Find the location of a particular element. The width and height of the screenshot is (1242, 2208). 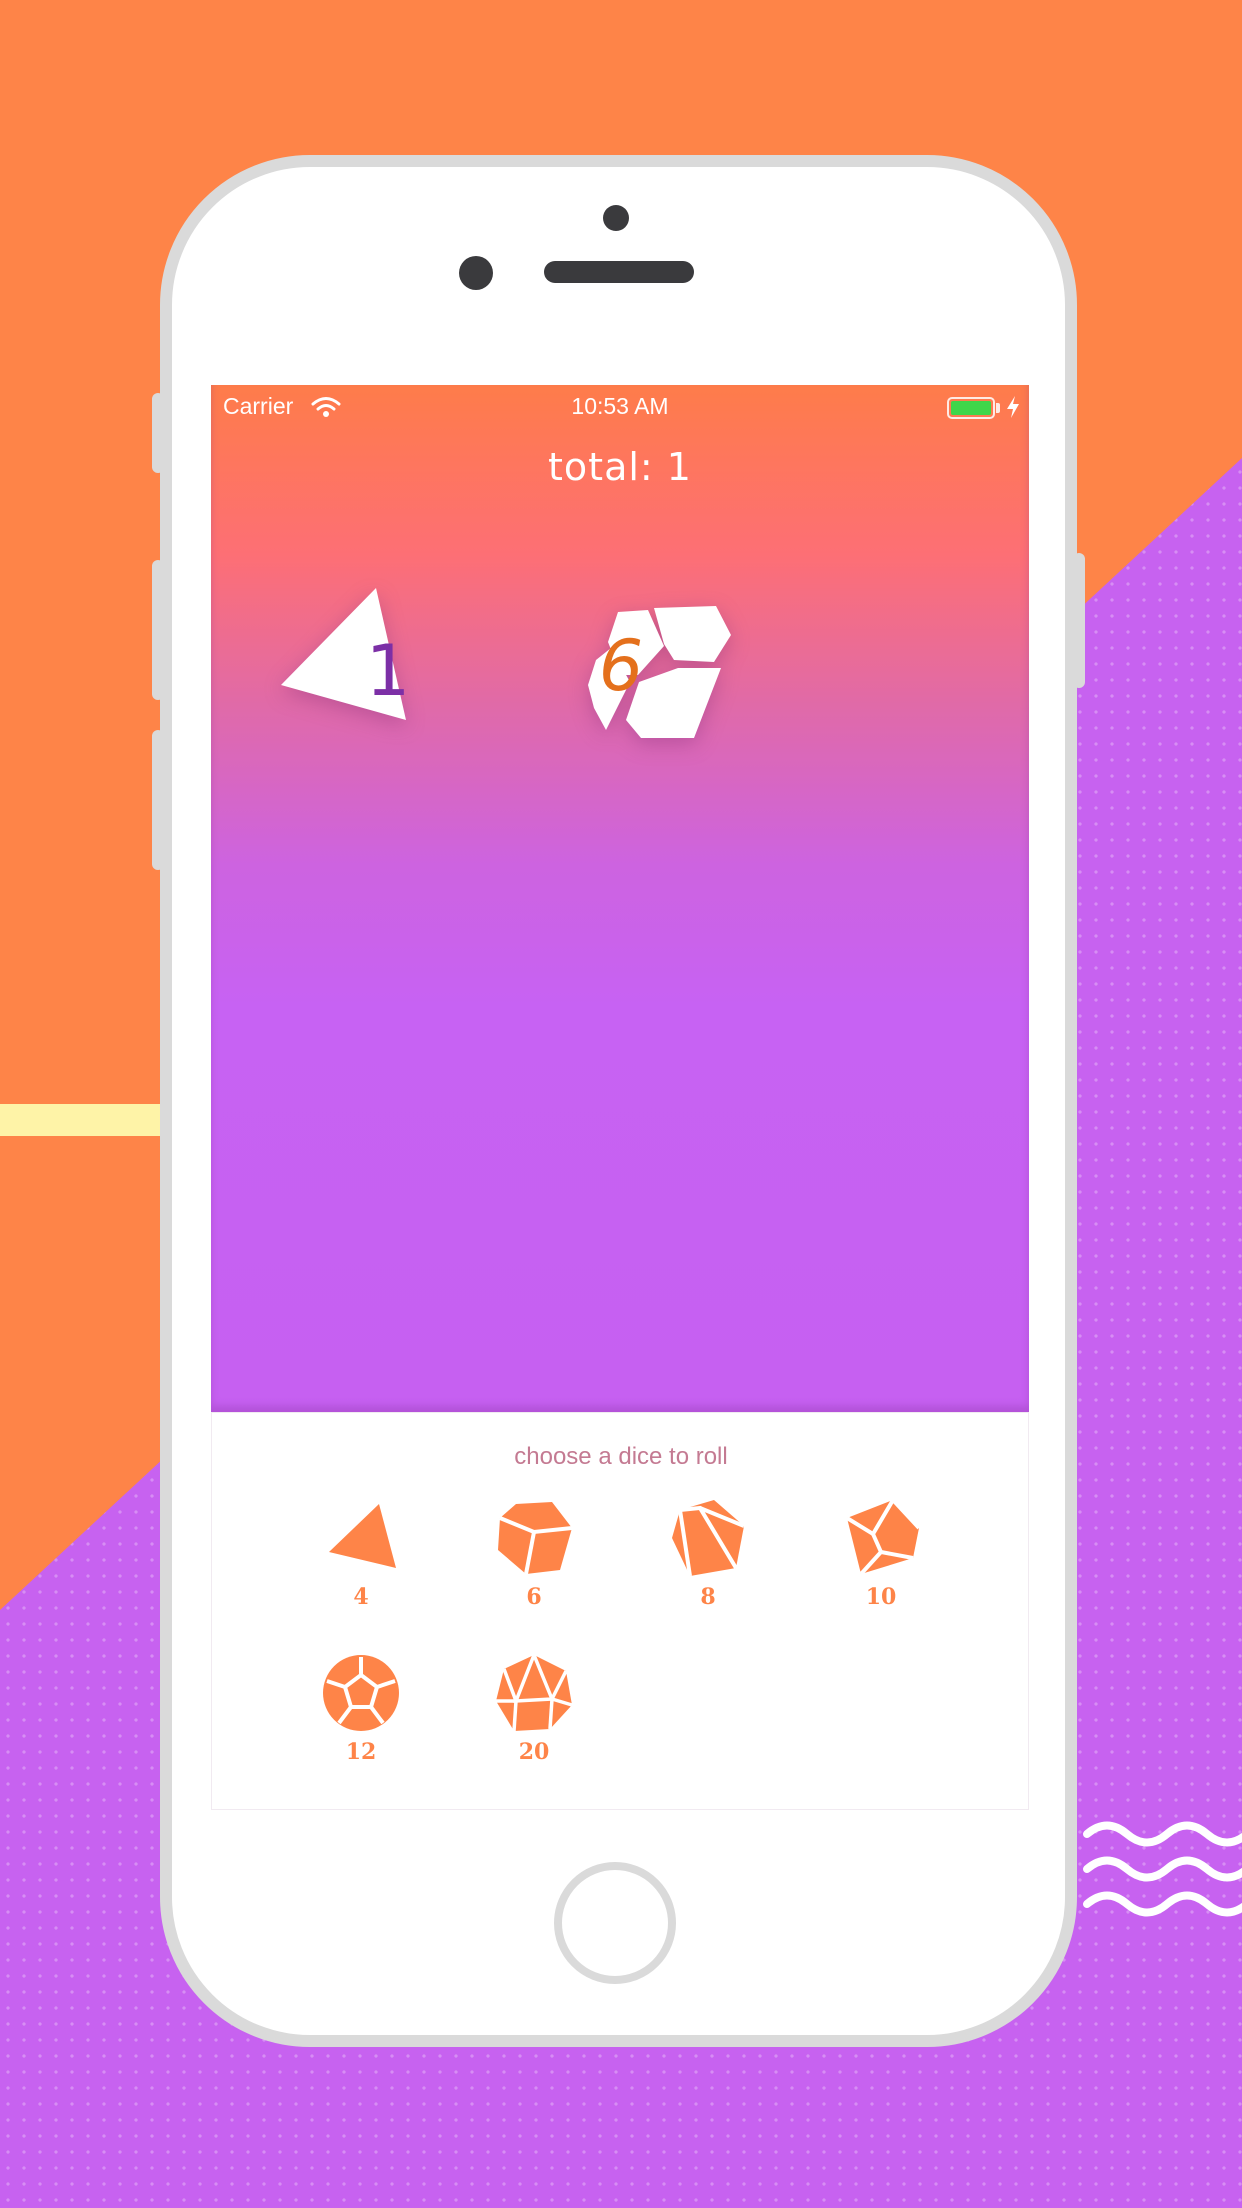

background-yellow-strip is located at coordinates (80, 1120).